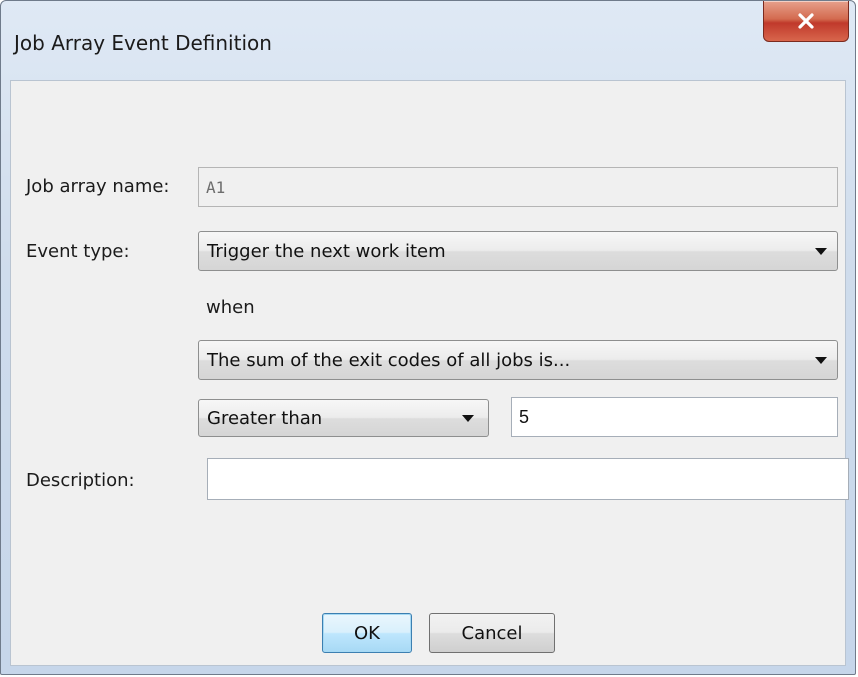 Image resolution: width=858 pixels, height=677 pixels. I want to click on event-type-dropdown: Trigger the next work item, so click(518, 251).